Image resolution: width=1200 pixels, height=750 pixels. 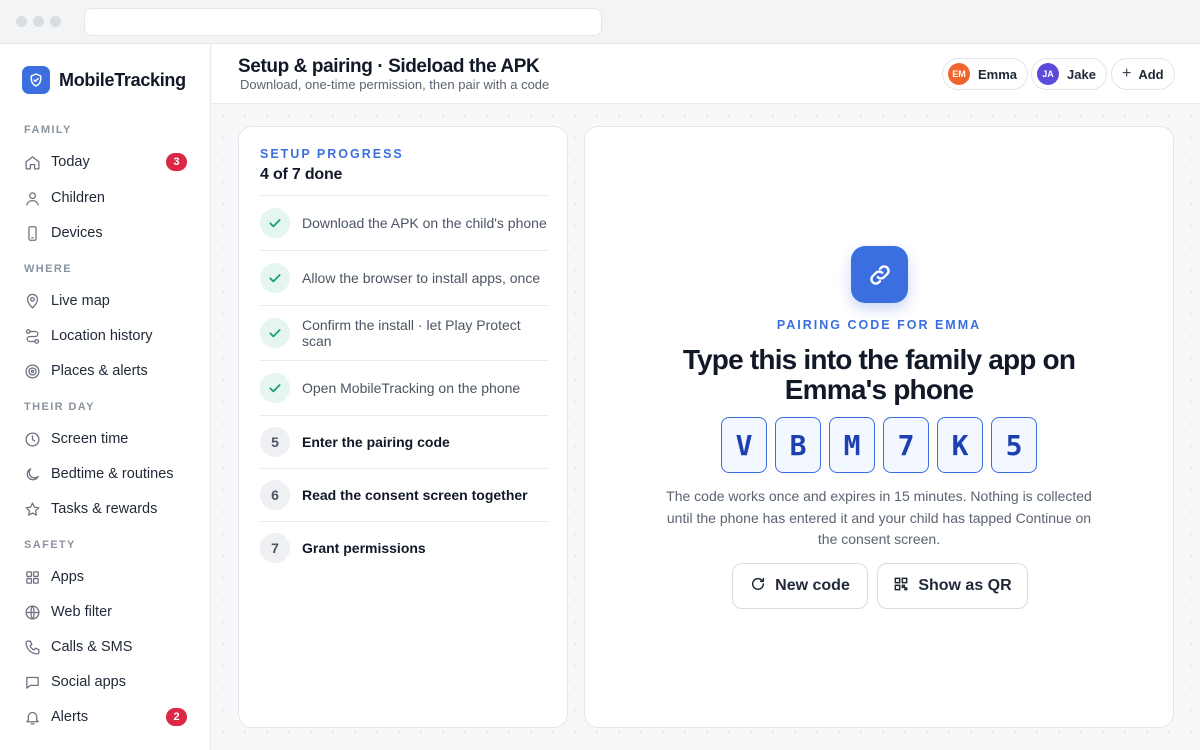 I want to click on sidebar-item-tasks-rewards: Tasks & rewards, so click(x=106, y=509).